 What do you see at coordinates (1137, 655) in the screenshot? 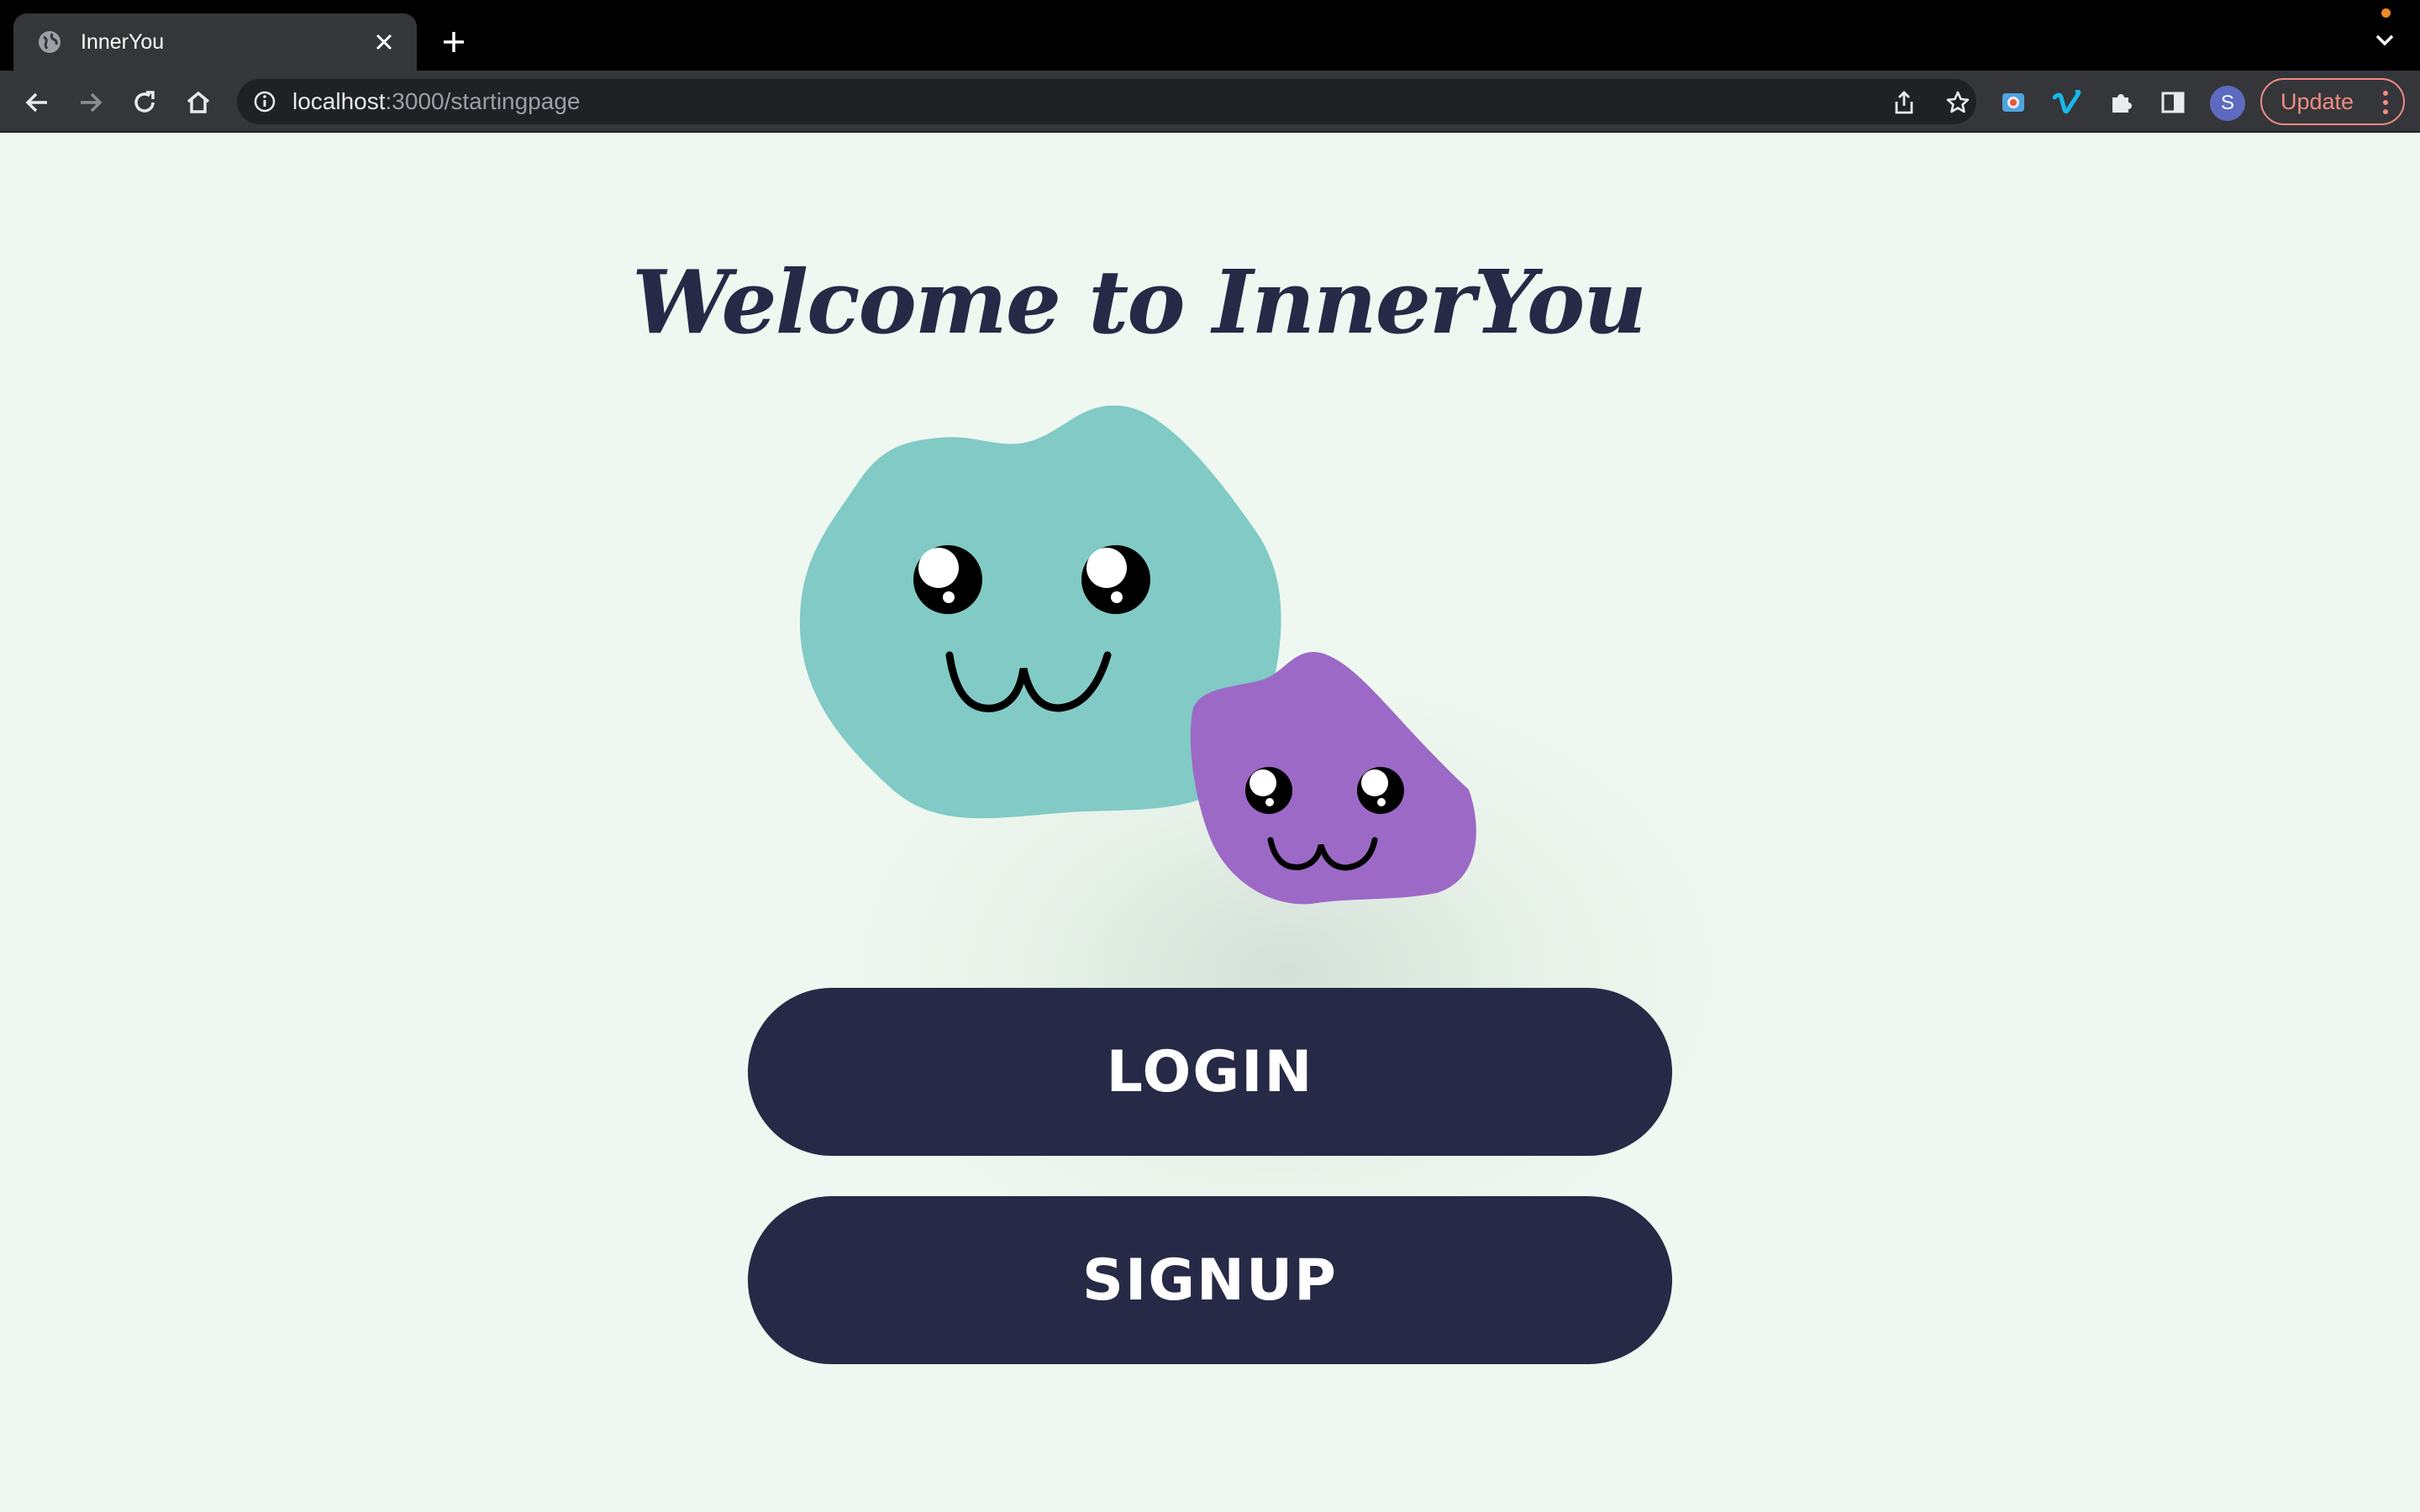
I see `mascot-illustration` at bounding box center [1137, 655].